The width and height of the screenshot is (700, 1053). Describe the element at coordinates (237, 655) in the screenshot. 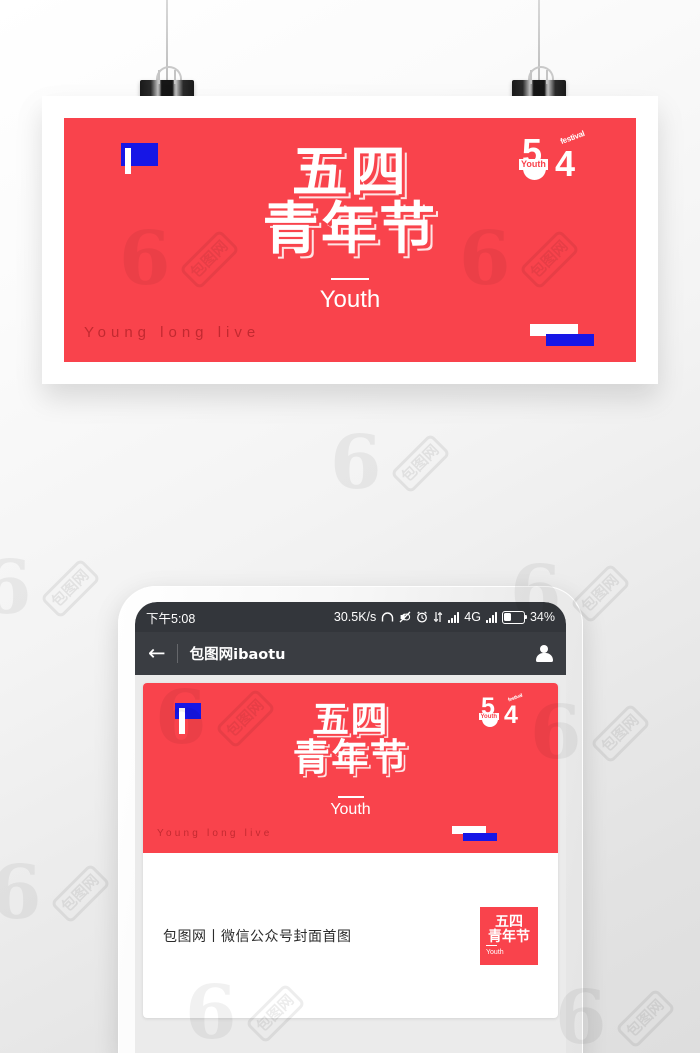

I see `app-bar-title: 包图网ibaotu` at that location.